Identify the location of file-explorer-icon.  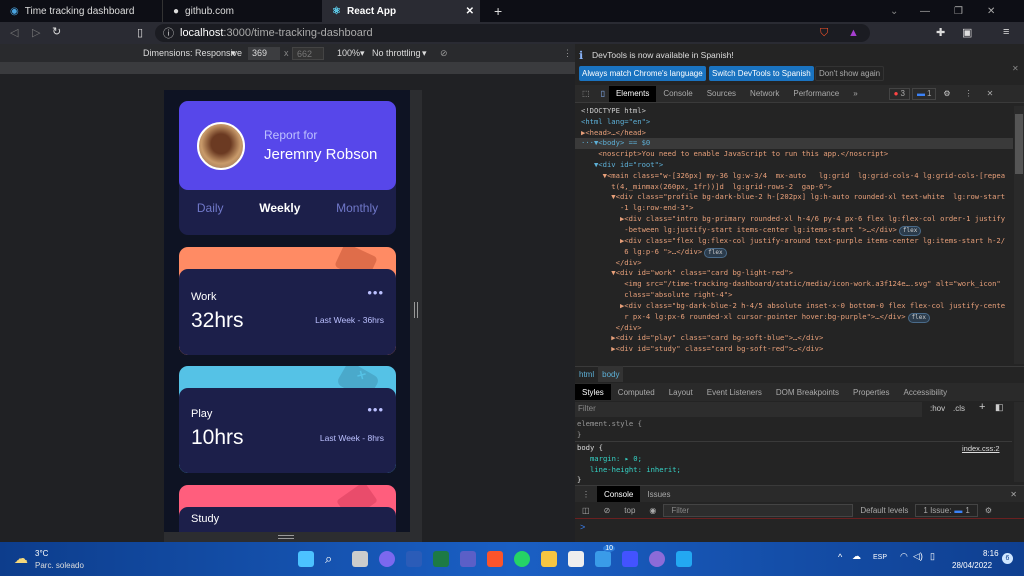
(549, 559).